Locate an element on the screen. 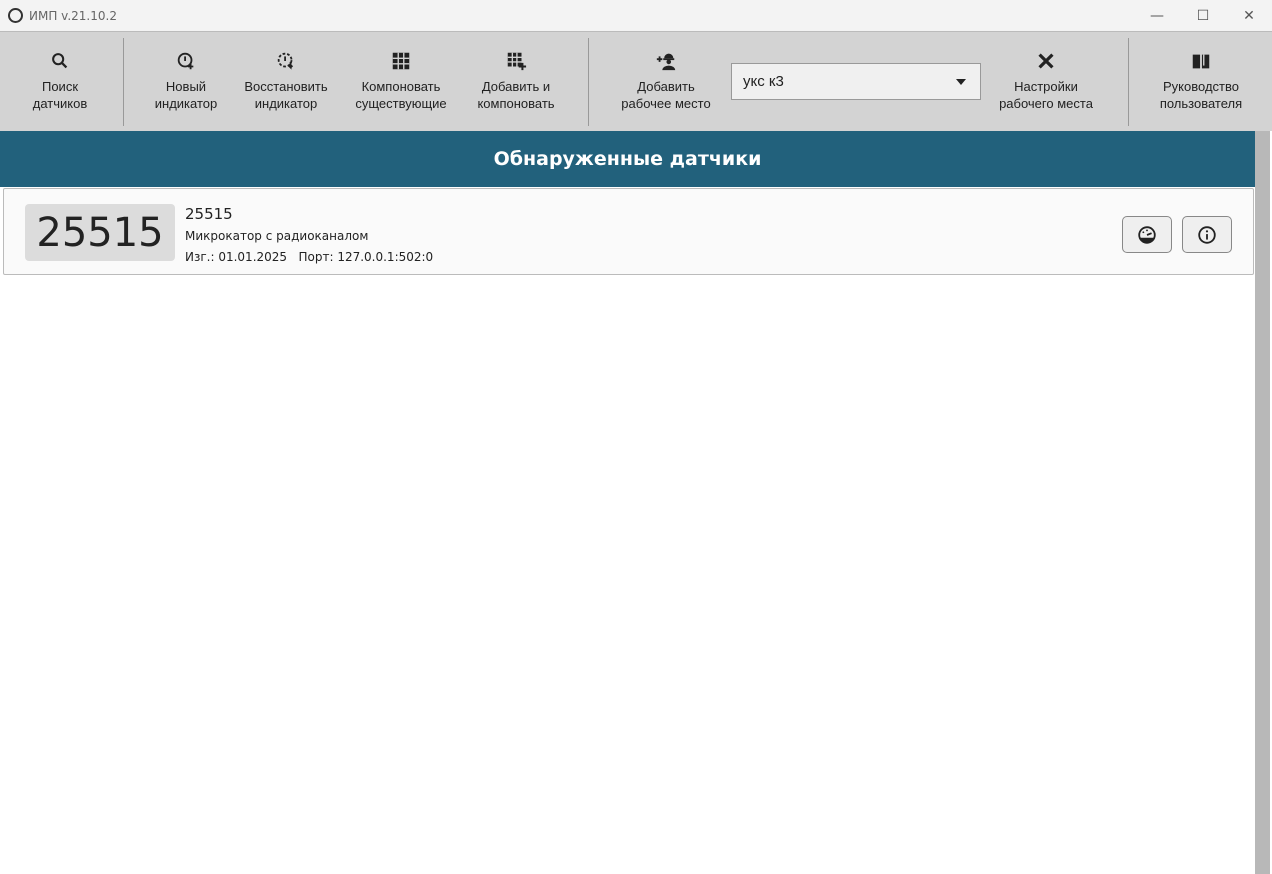  clock-plus-icon is located at coordinates (185, 61).